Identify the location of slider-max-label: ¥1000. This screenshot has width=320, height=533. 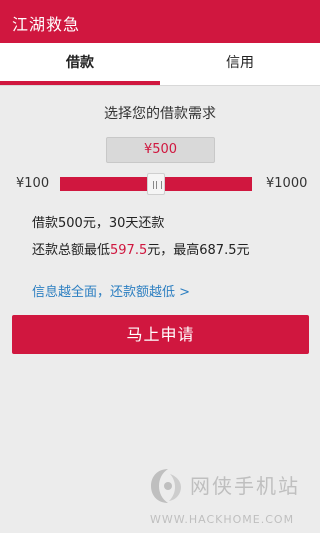
(287, 183).